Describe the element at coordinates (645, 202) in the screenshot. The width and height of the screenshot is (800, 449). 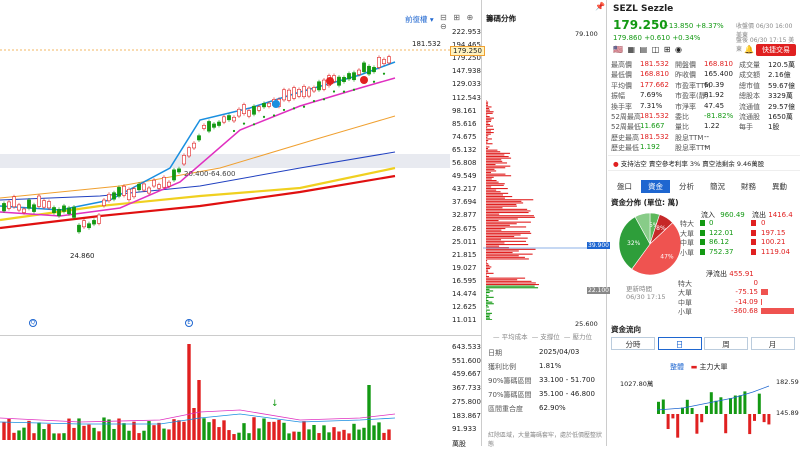
I see `fund-dist-title: 資金分佈 (單位: 萬)` at that location.